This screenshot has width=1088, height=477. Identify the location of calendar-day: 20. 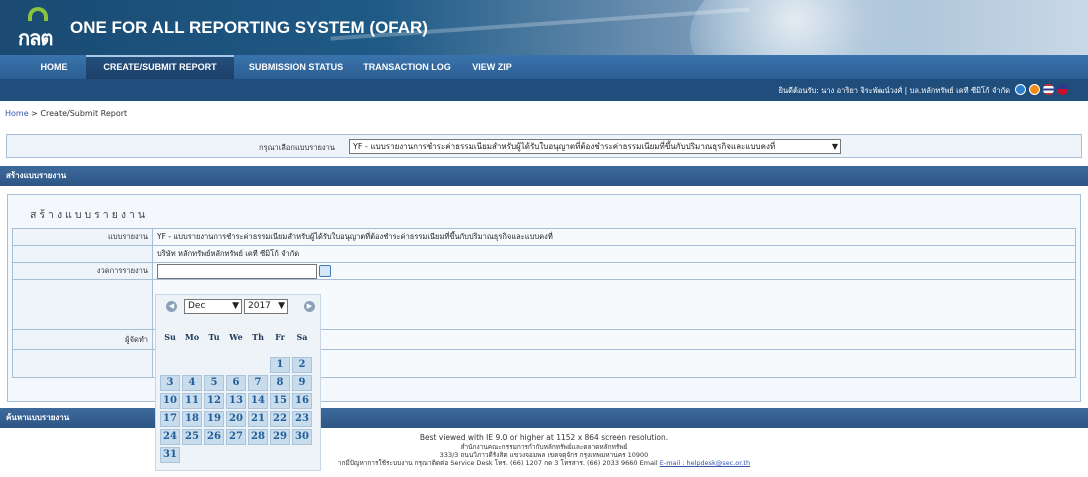
(236, 419).